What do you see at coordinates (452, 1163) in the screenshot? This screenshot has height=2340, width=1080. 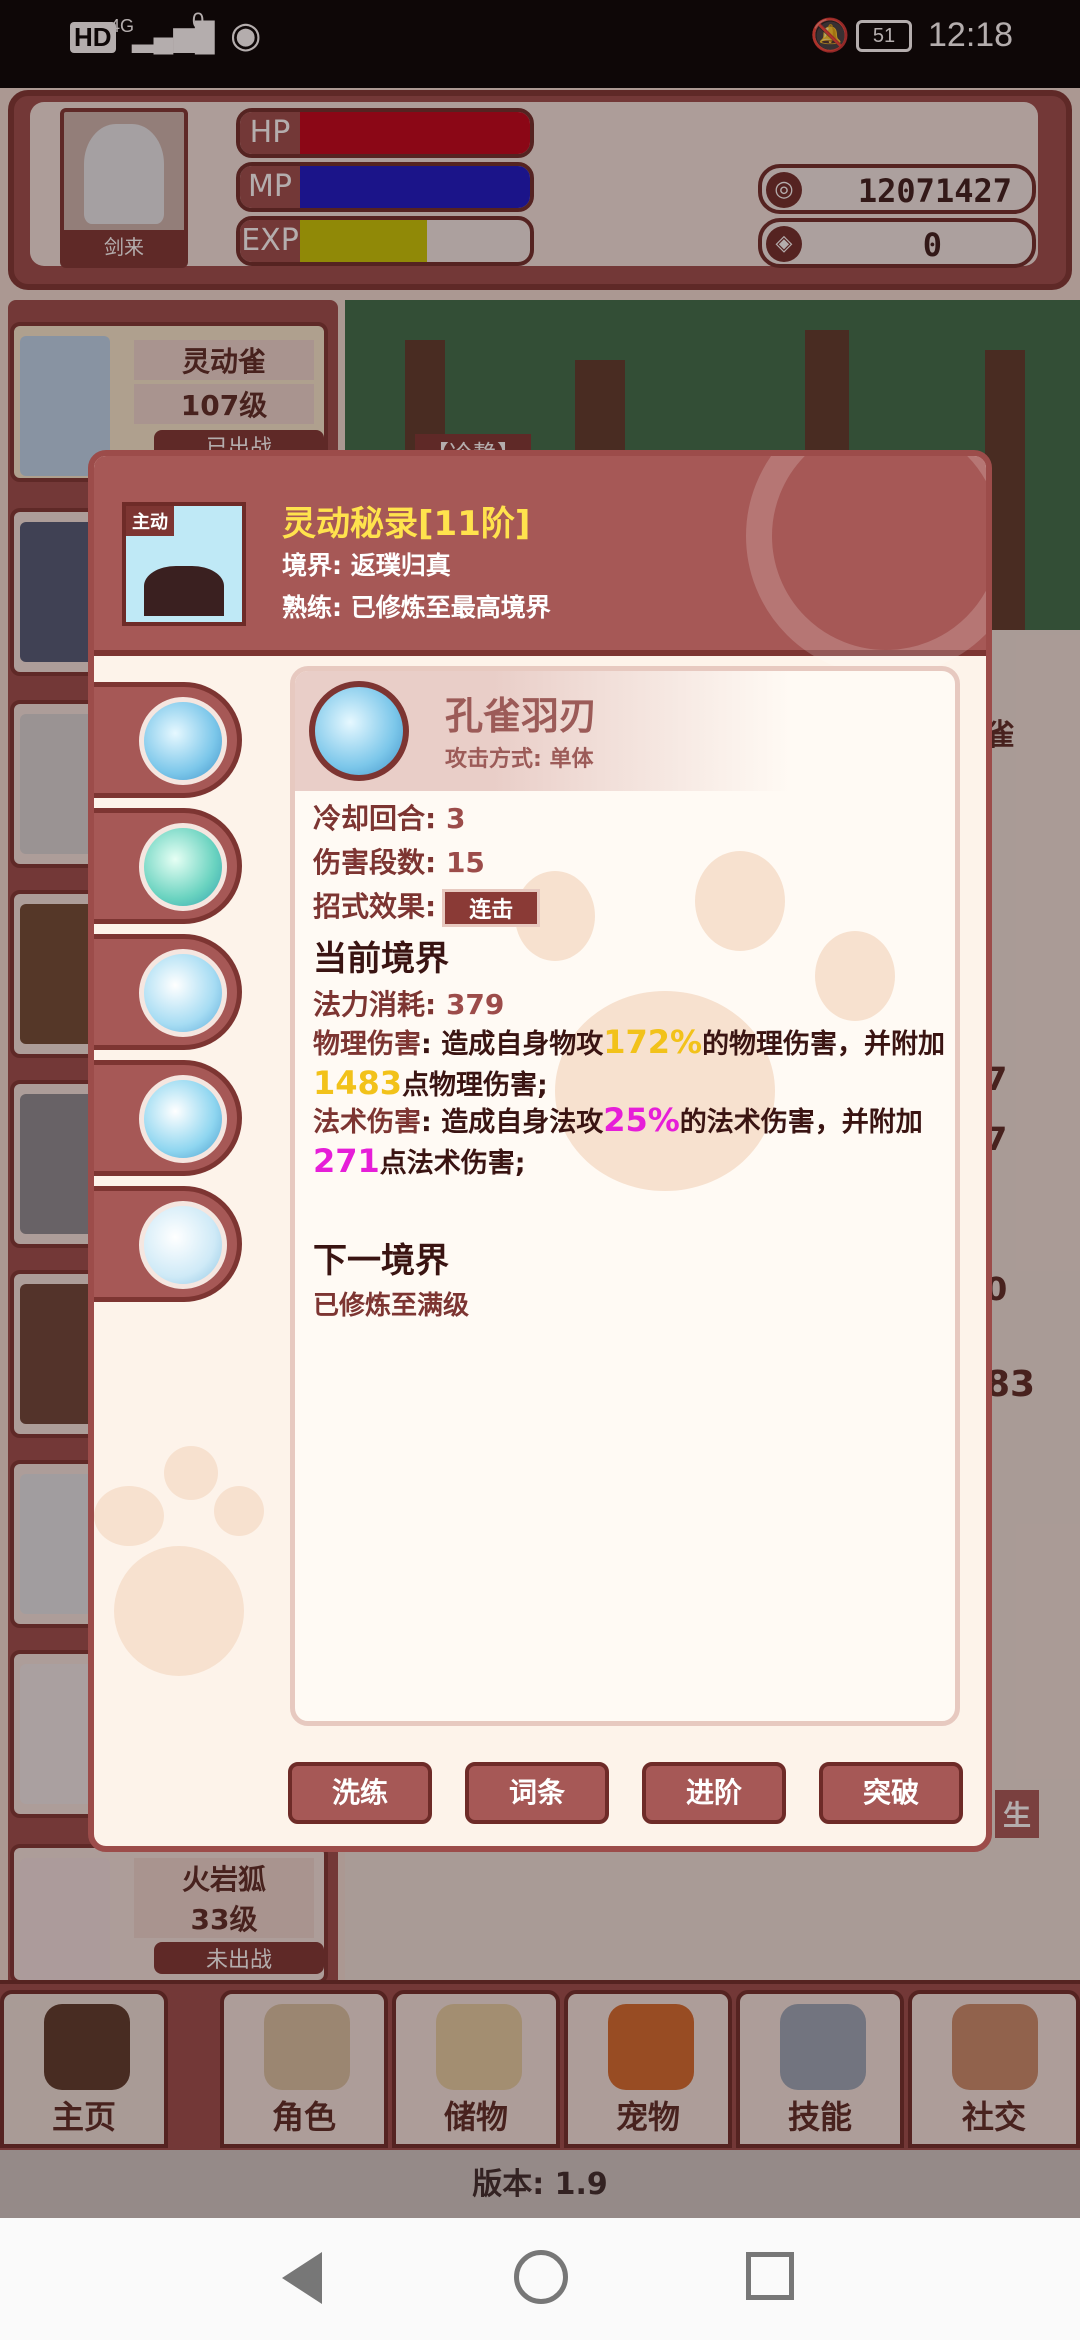 I see `mag-text: 点法术伤害;` at bounding box center [452, 1163].